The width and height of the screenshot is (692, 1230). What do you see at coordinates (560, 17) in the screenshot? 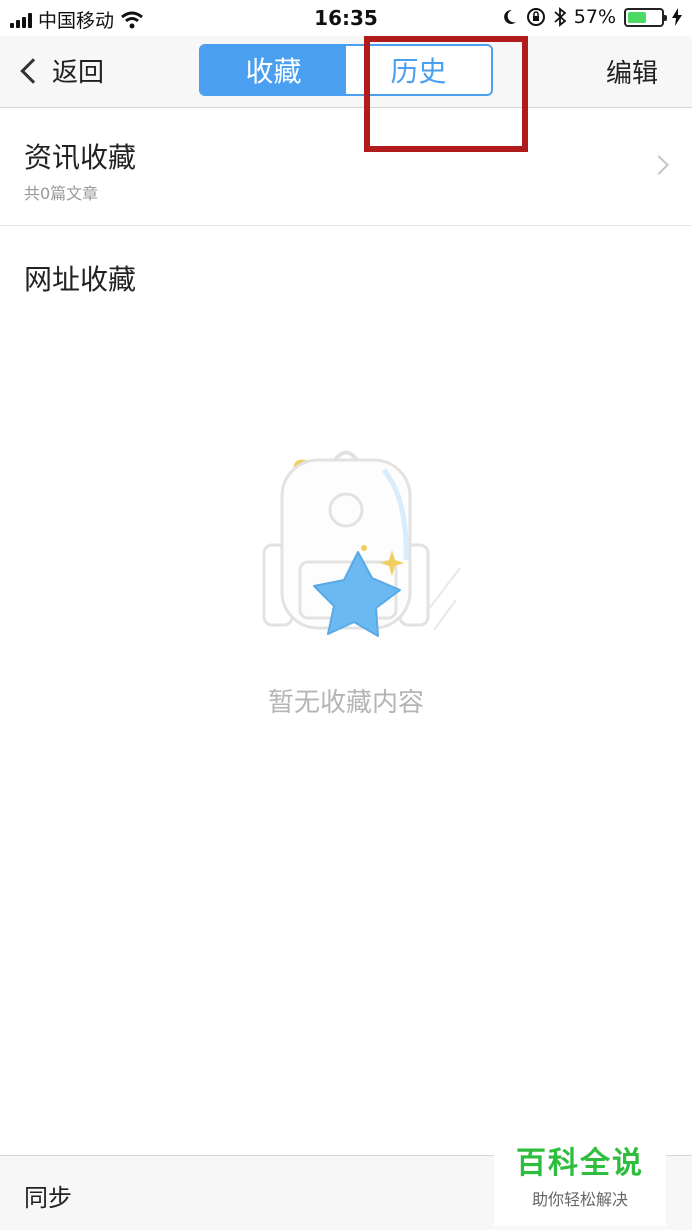
I see `bluetooth-icon` at bounding box center [560, 17].